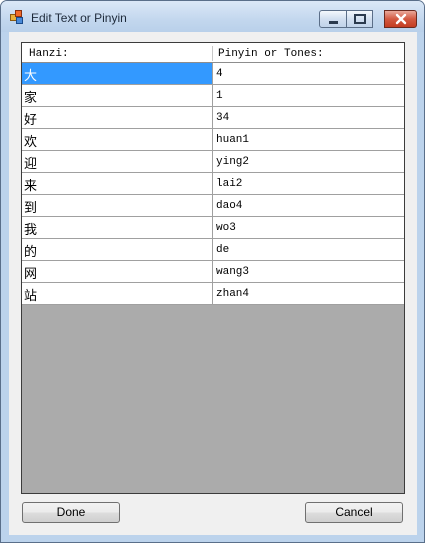 This screenshot has height=543, width=425. What do you see at coordinates (71, 512) in the screenshot?
I see `done-button: Done` at bounding box center [71, 512].